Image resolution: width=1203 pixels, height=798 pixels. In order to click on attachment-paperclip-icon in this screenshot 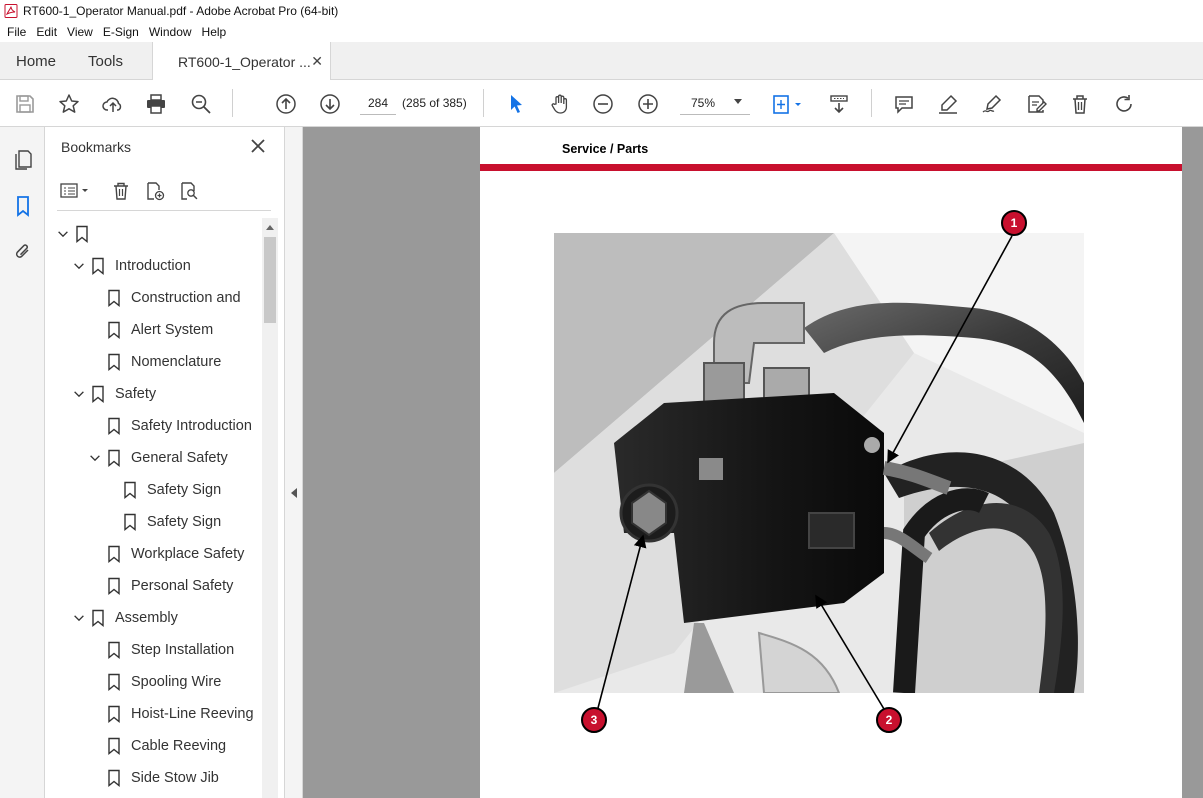, I will do `click(23, 252)`.